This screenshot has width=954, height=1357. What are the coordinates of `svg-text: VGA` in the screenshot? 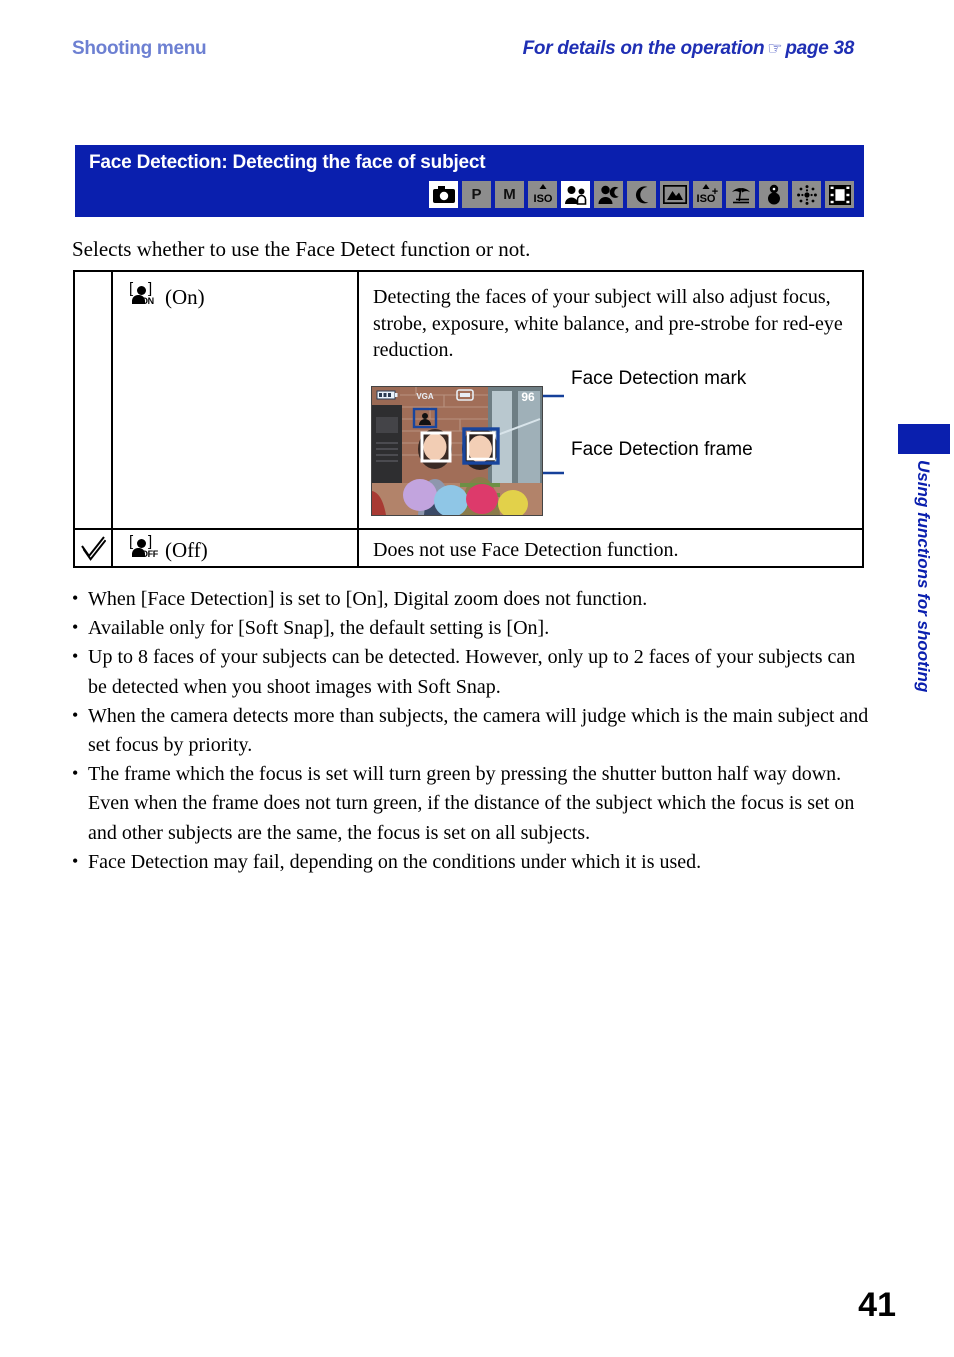 It's located at (425, 396).